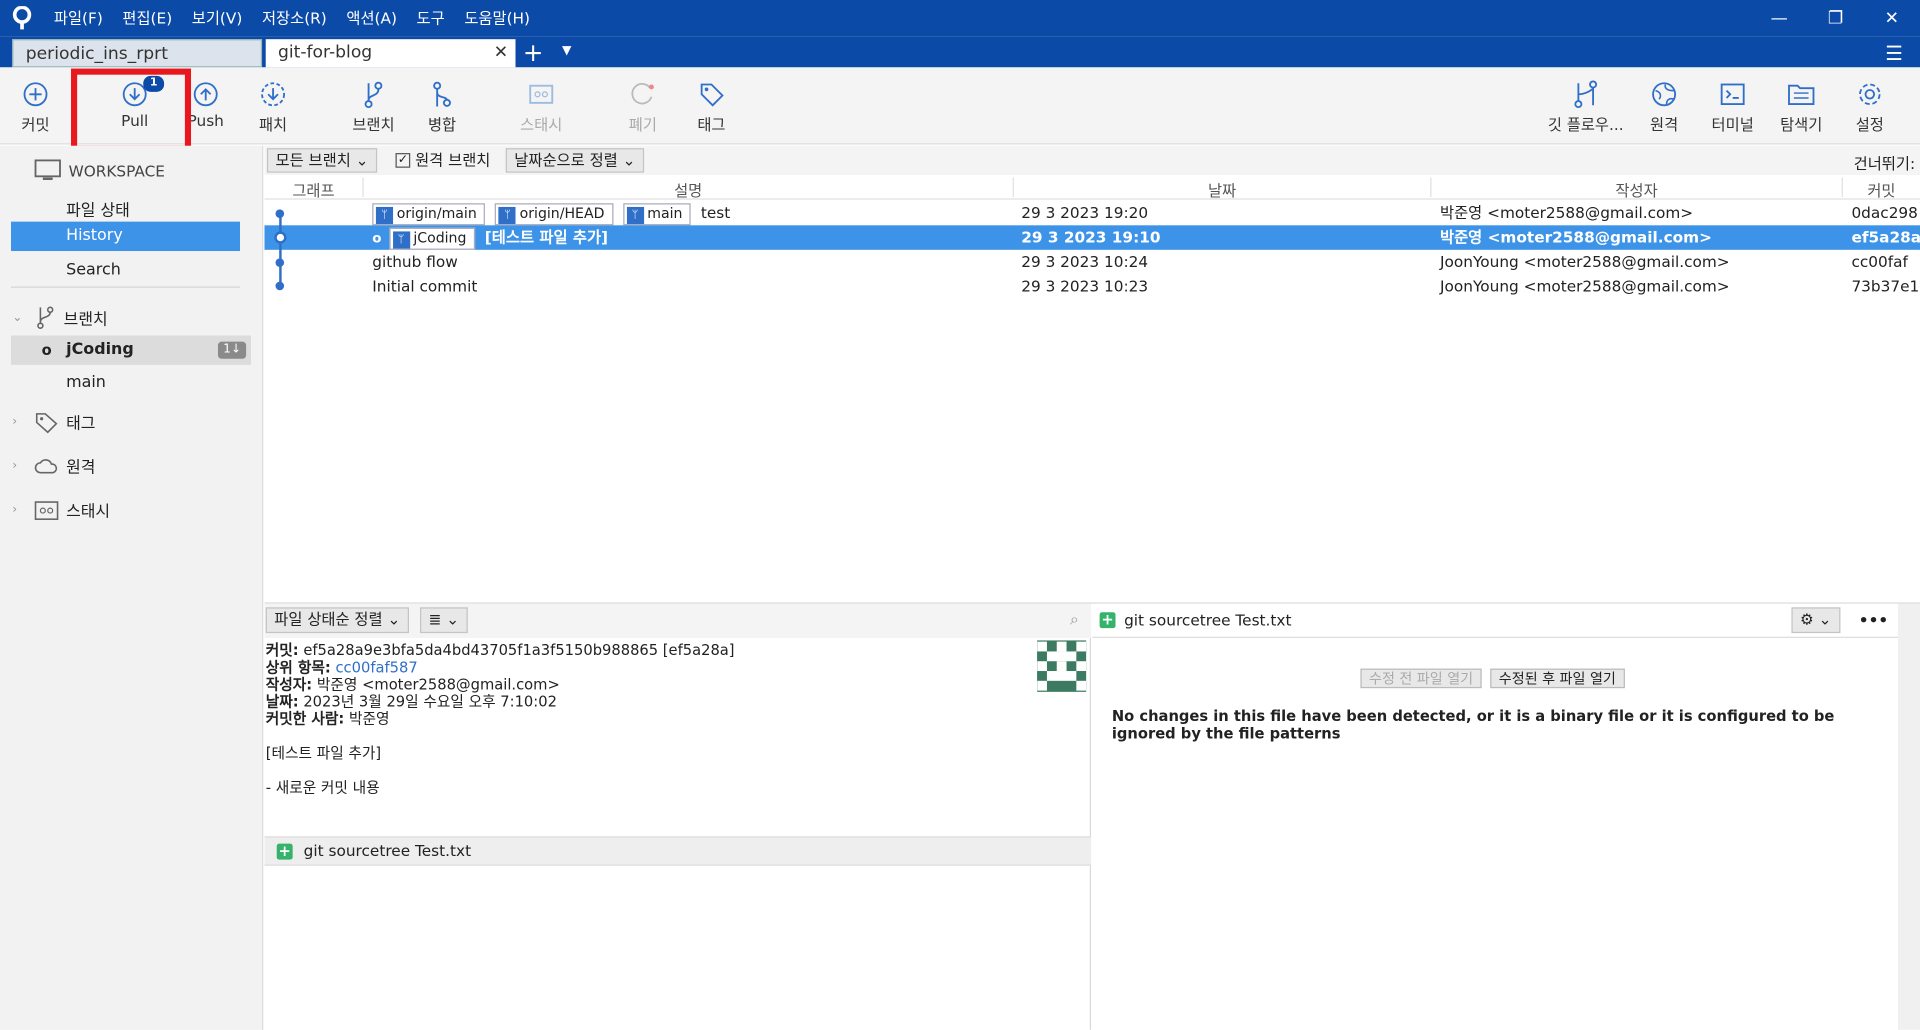 The width and height of the screenshot is (1920, 1030). I want to click on diff-settings-dropdown: ⚙ ⌄, so click(1816, 620).